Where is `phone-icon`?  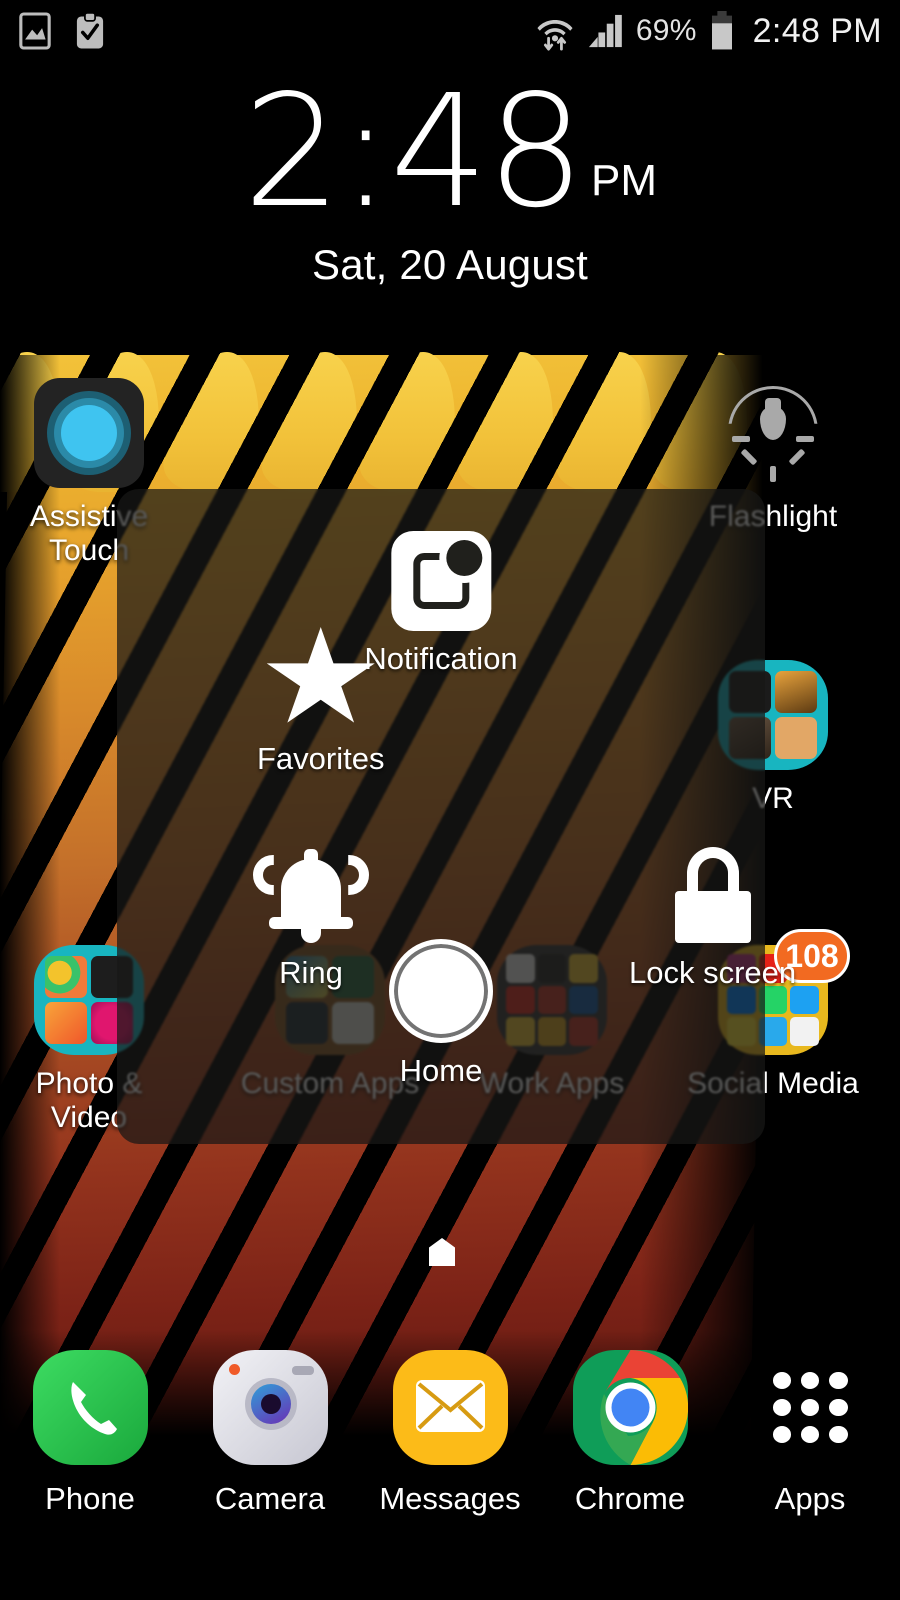
phone-icon is located at coordinates (90, 1407).